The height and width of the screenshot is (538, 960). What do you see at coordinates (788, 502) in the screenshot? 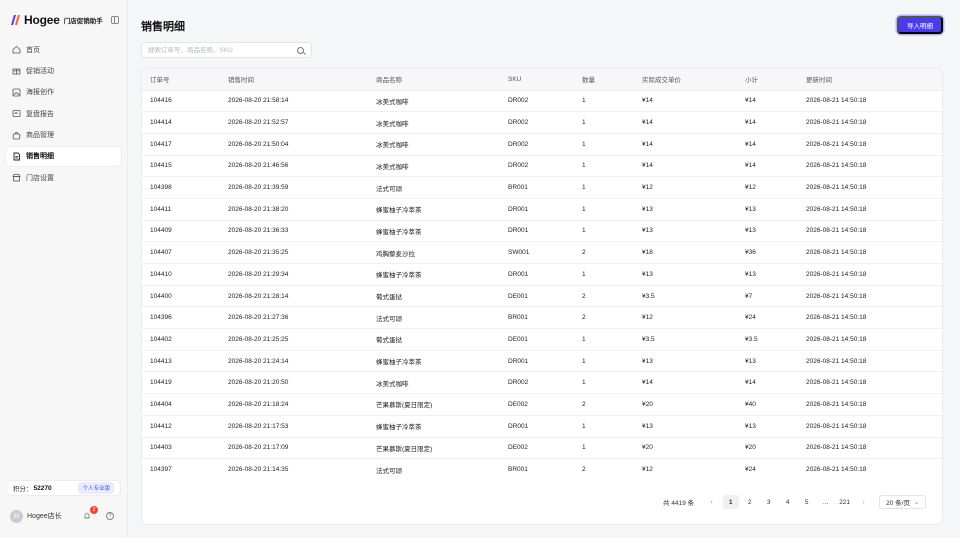
I see `page-number-button: 4` at bounding box center [788, 502].